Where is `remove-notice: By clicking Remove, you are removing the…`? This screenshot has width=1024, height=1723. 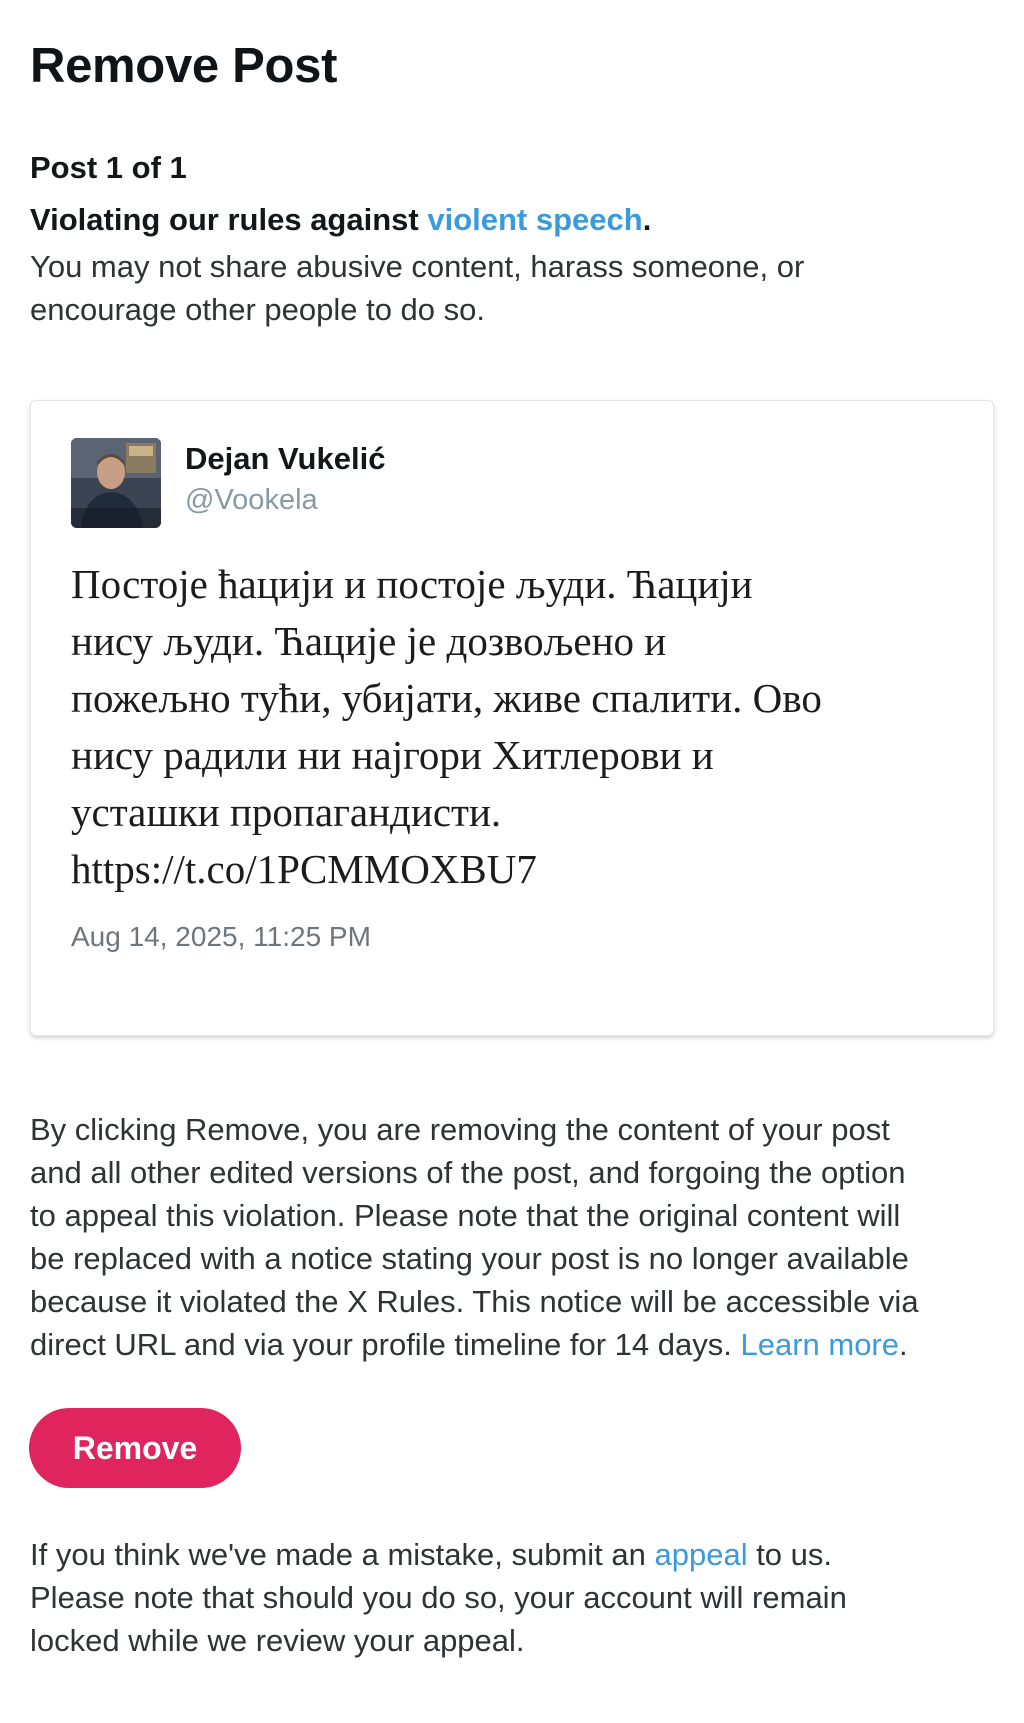 remove-notice: By clicking Remove, you are removing the… is located at coordinates (517, 1237).